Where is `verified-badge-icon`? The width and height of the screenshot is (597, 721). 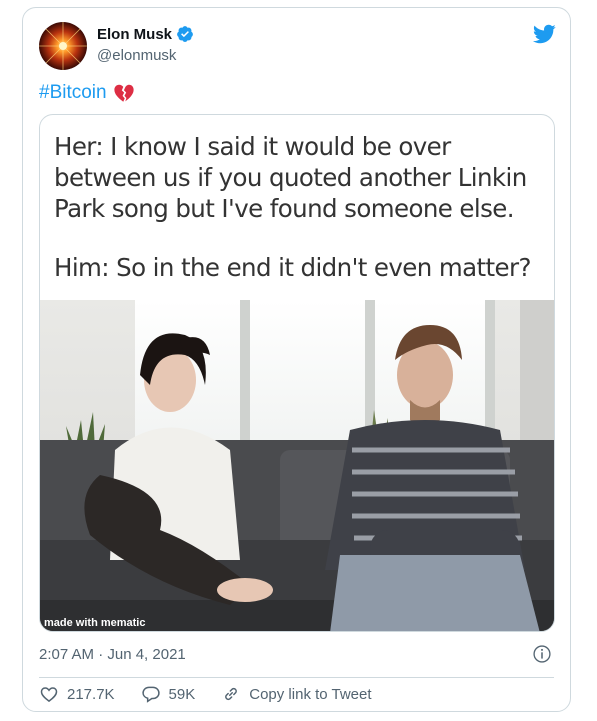 verified-badge-icon is located at coordinates (185, 34).